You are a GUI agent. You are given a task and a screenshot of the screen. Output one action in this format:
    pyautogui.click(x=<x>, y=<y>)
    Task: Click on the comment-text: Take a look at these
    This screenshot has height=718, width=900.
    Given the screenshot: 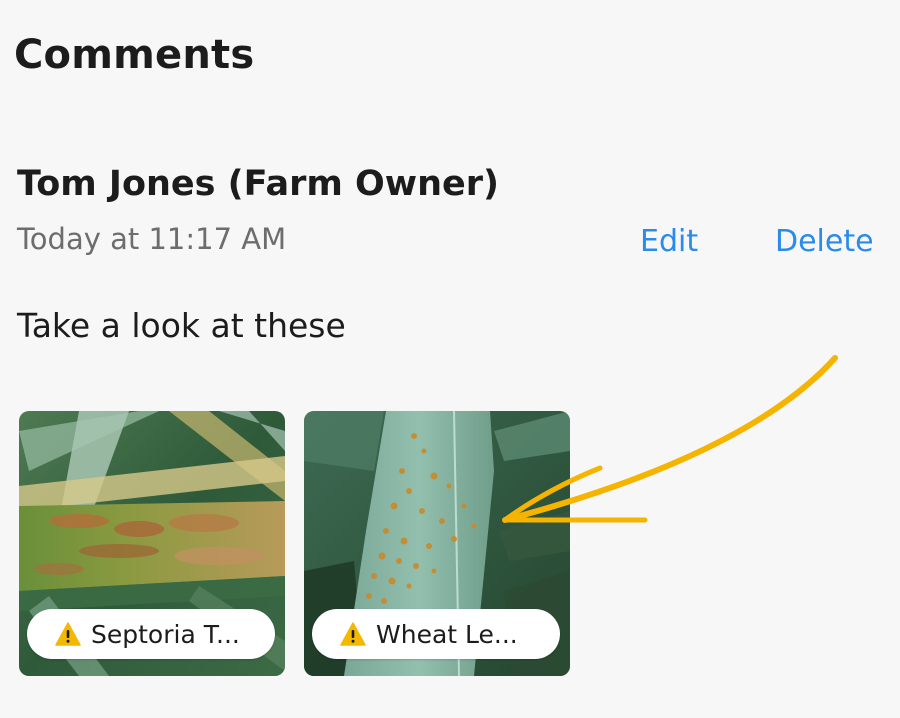 What is the action you would take?
    pyautogui.click(x=181, y=325)
    